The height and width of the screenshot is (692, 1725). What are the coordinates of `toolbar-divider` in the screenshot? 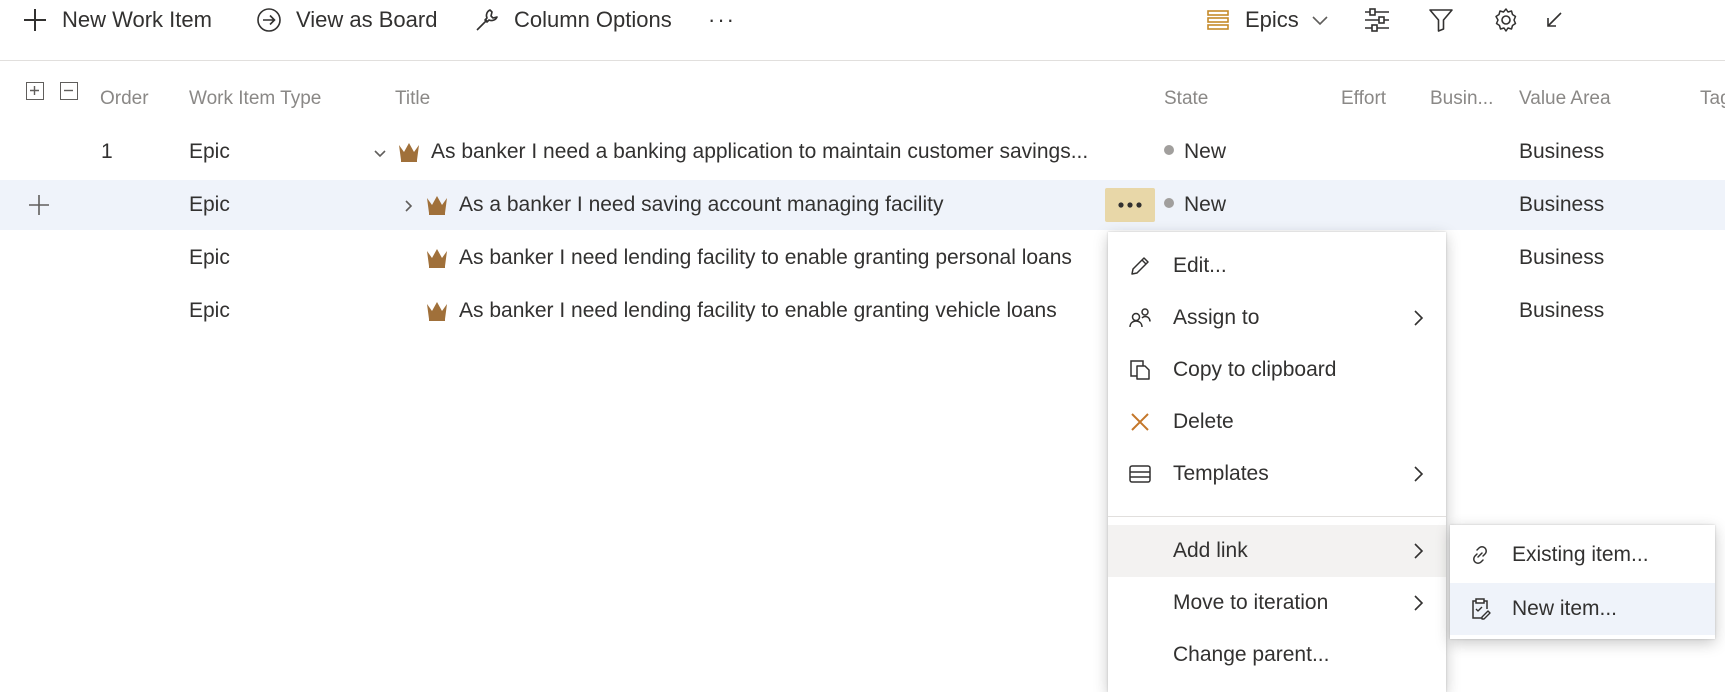 It's located at (862, 60).